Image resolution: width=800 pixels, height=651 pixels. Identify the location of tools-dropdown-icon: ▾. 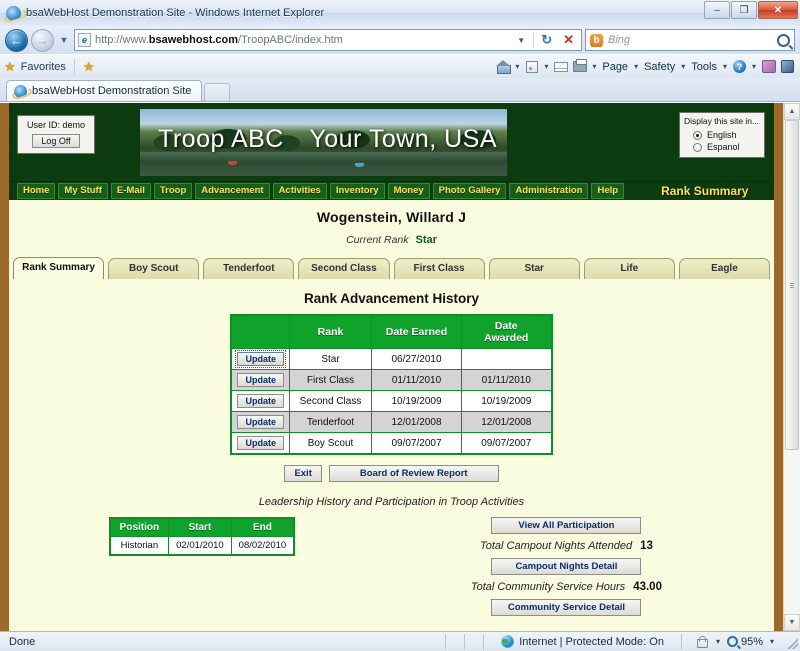
(725, 66).